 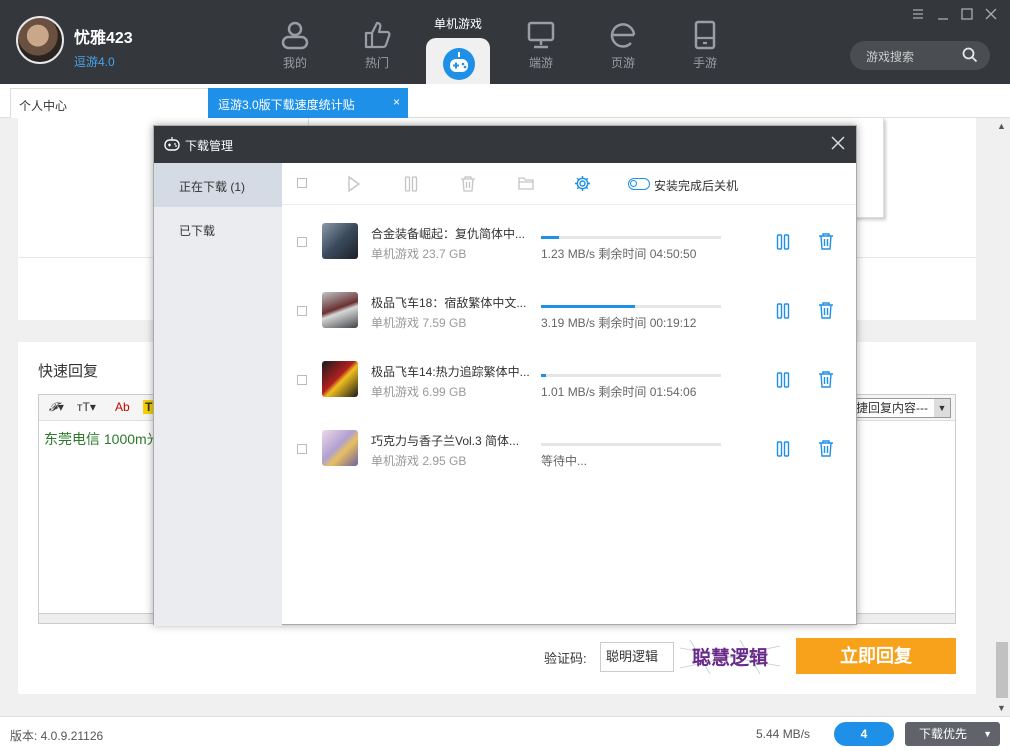 What do you see at coordinates (705, 45) in the screenshot?
I see `nav-item-mobile-games: 手游` at bounding box center [705, 45].